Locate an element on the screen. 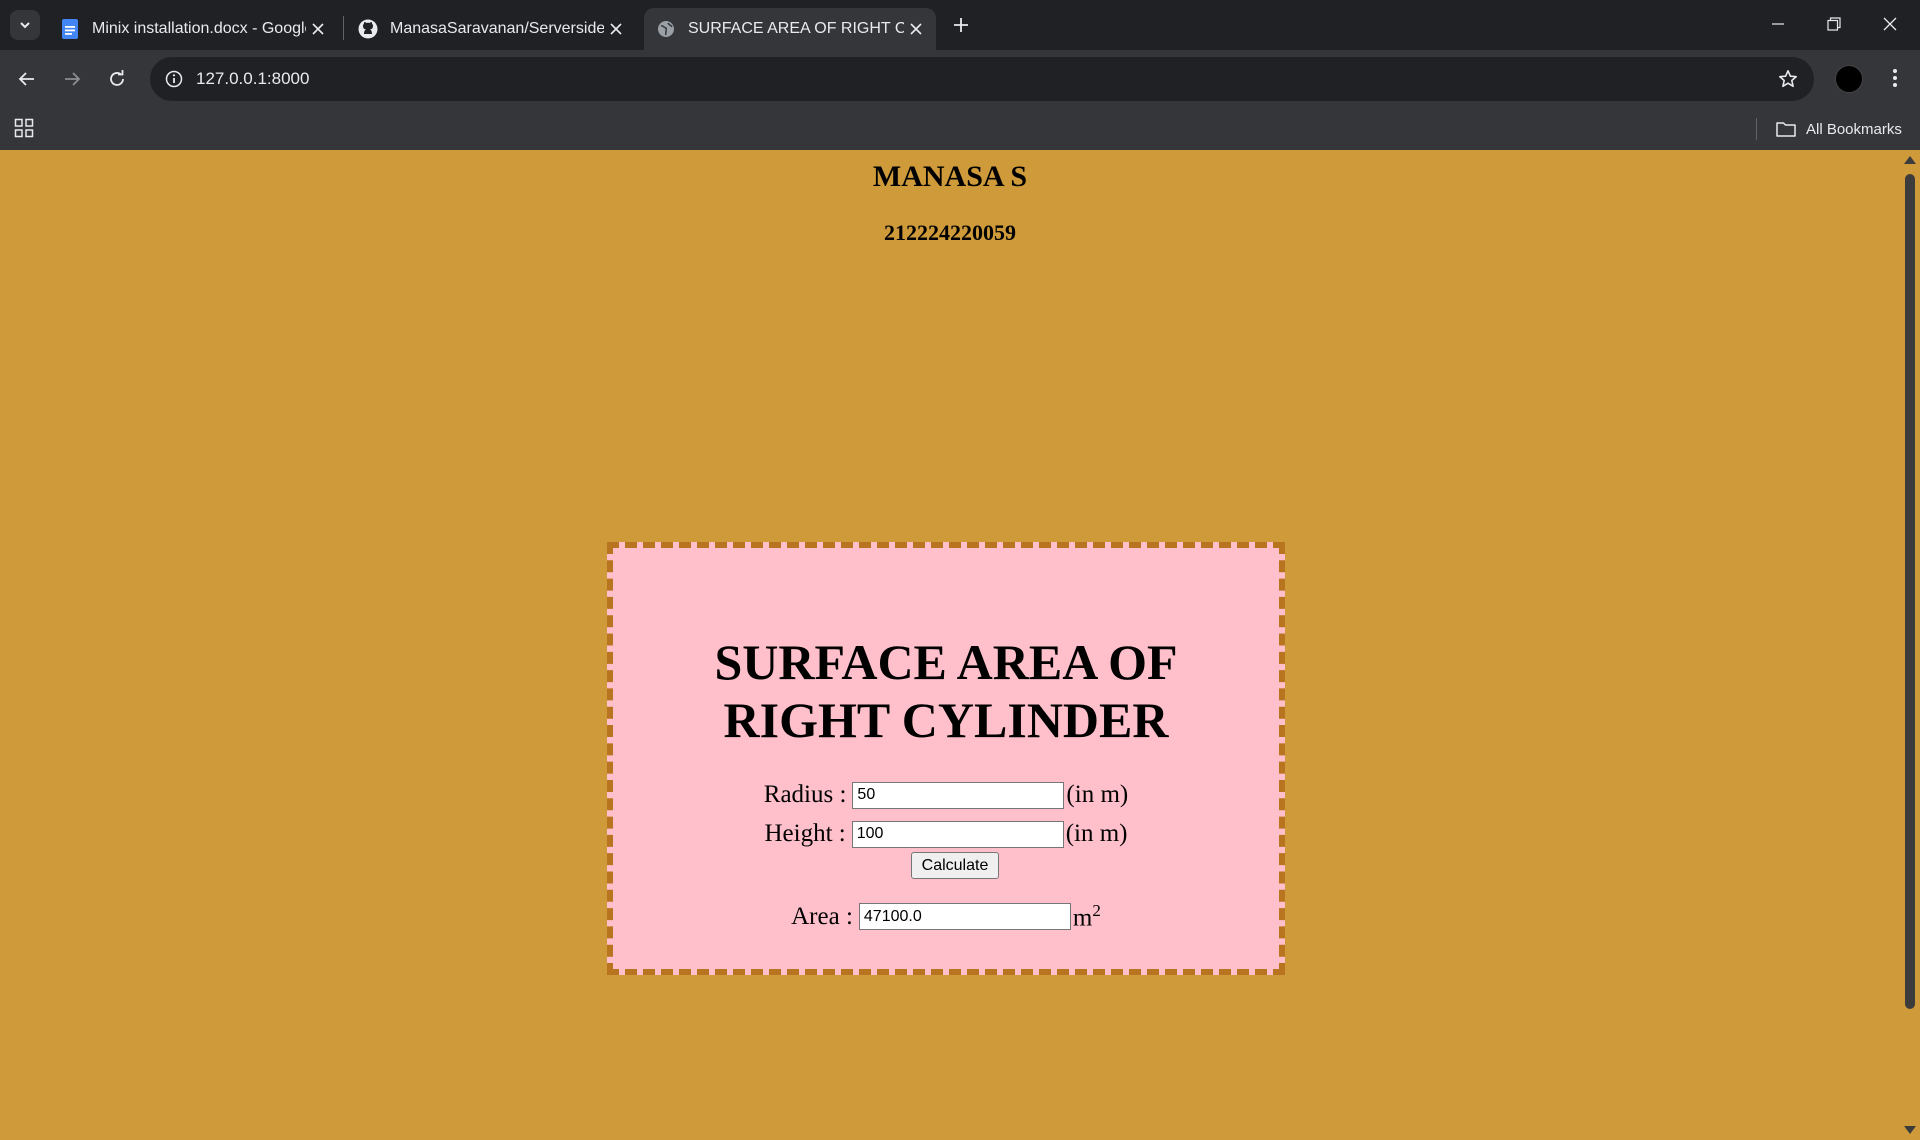 Image resolution: width=1920 pixels, height=1140 pixels. title-line-2: RIGHT CYLINDER is located at coordinates (946, 720).